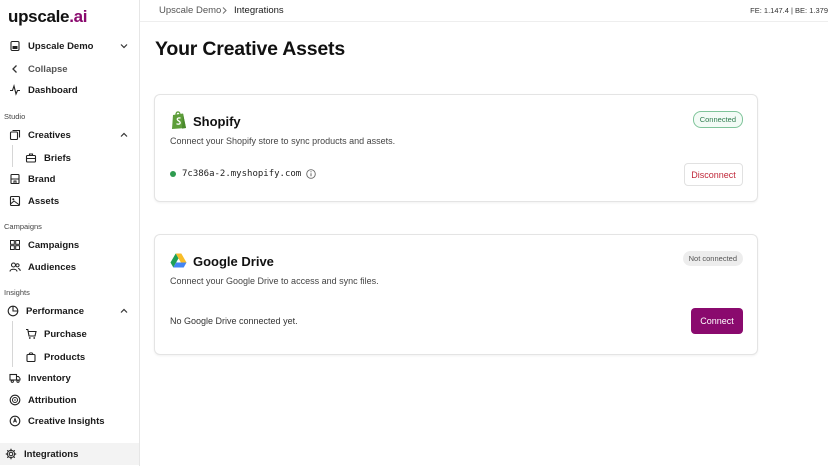 This screenshot has width=828, height=466. I want to click on building-icon, so click(15, 179).